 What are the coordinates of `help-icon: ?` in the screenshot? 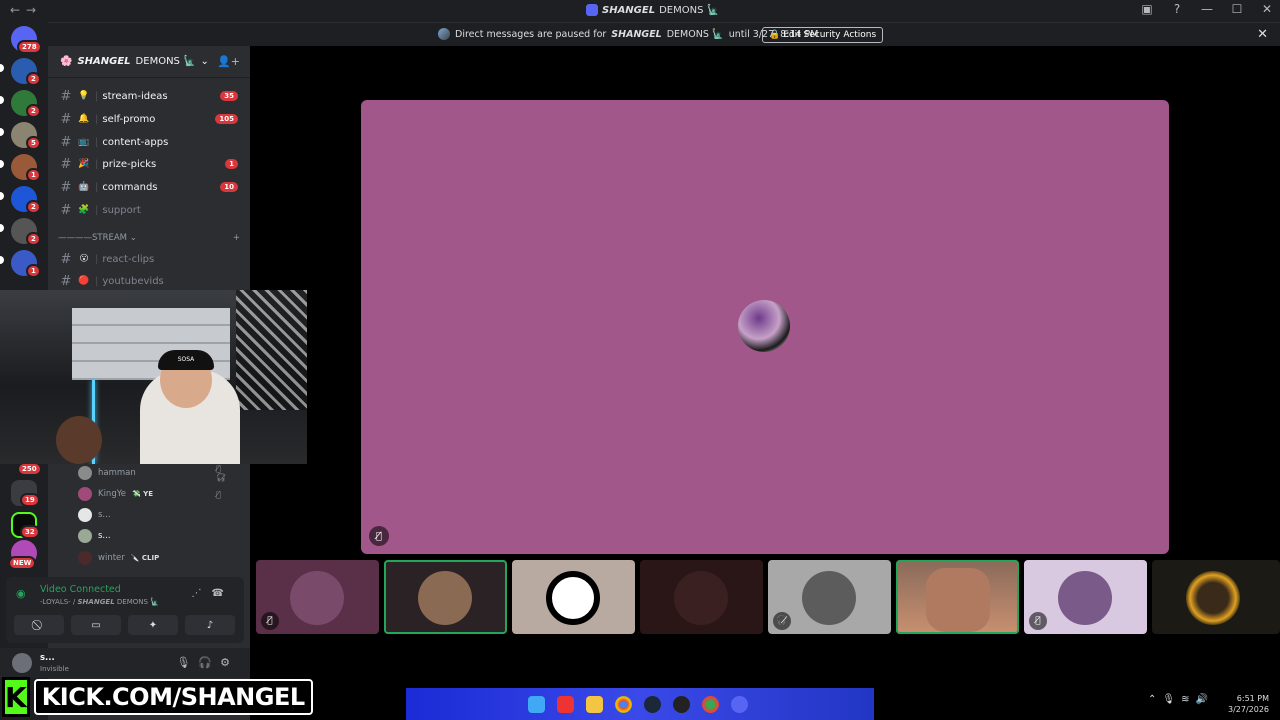 It's located at (1177, 9).